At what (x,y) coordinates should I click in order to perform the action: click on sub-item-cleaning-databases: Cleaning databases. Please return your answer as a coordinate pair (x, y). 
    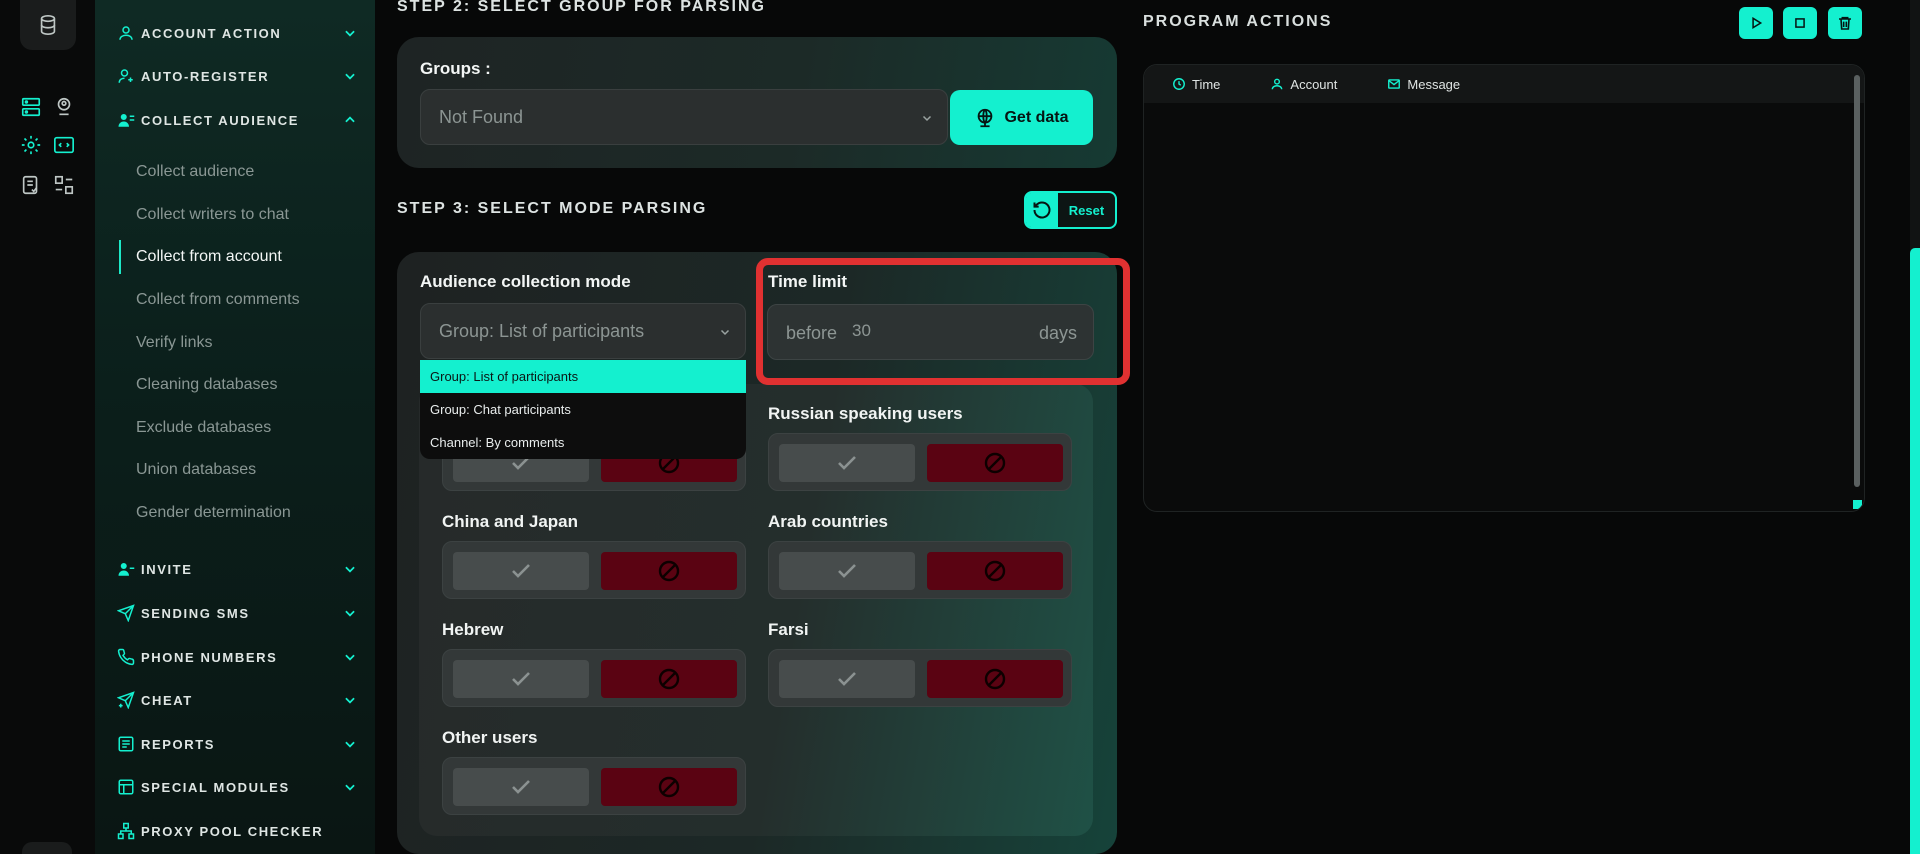
    Looking at the image, I should click on (206, 385).